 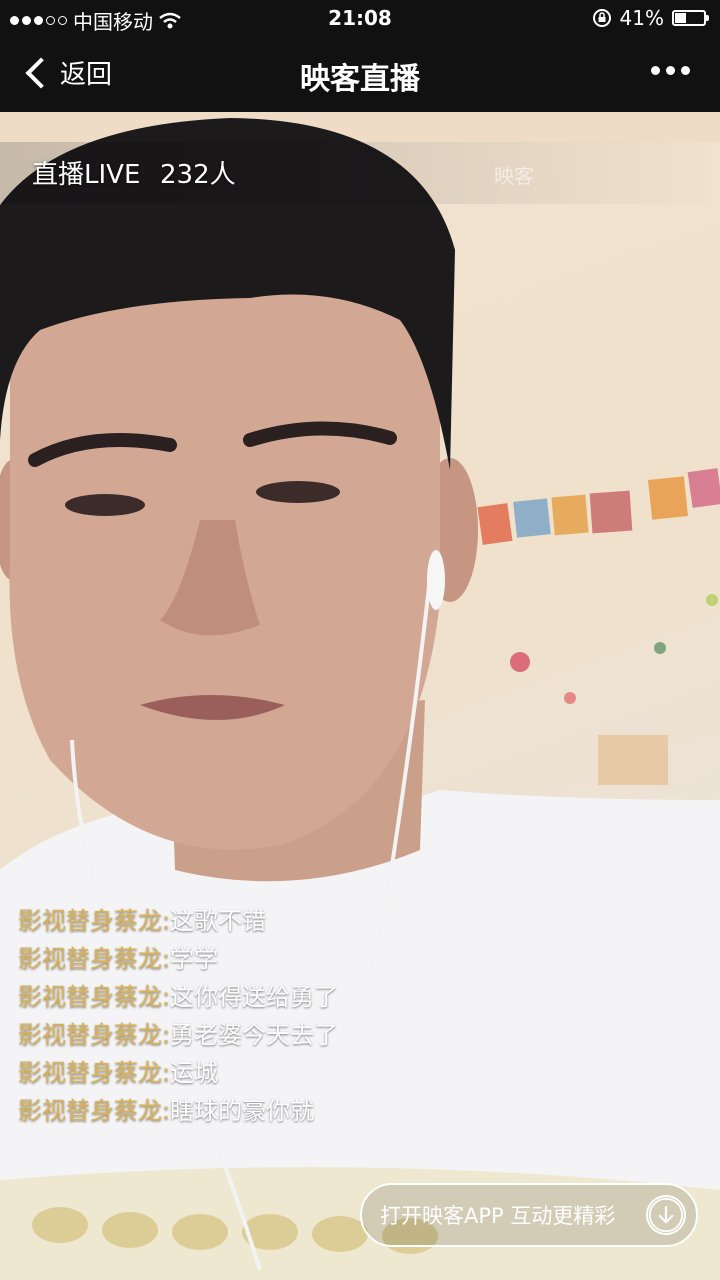 What do you see at coordinates (598, 626) in the screenshot?
I see `wall-photos` at bounding box center [598, 626].